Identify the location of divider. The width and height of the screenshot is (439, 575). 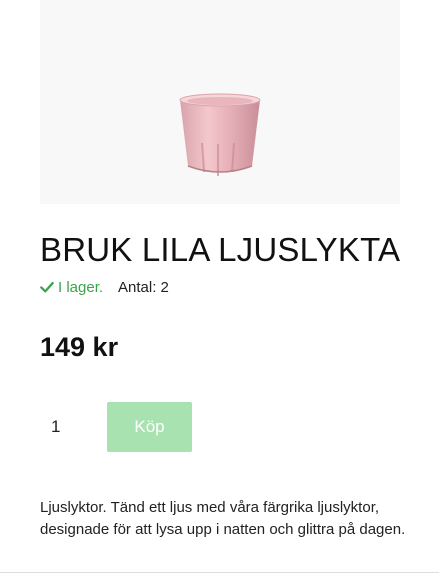
(219, 572).